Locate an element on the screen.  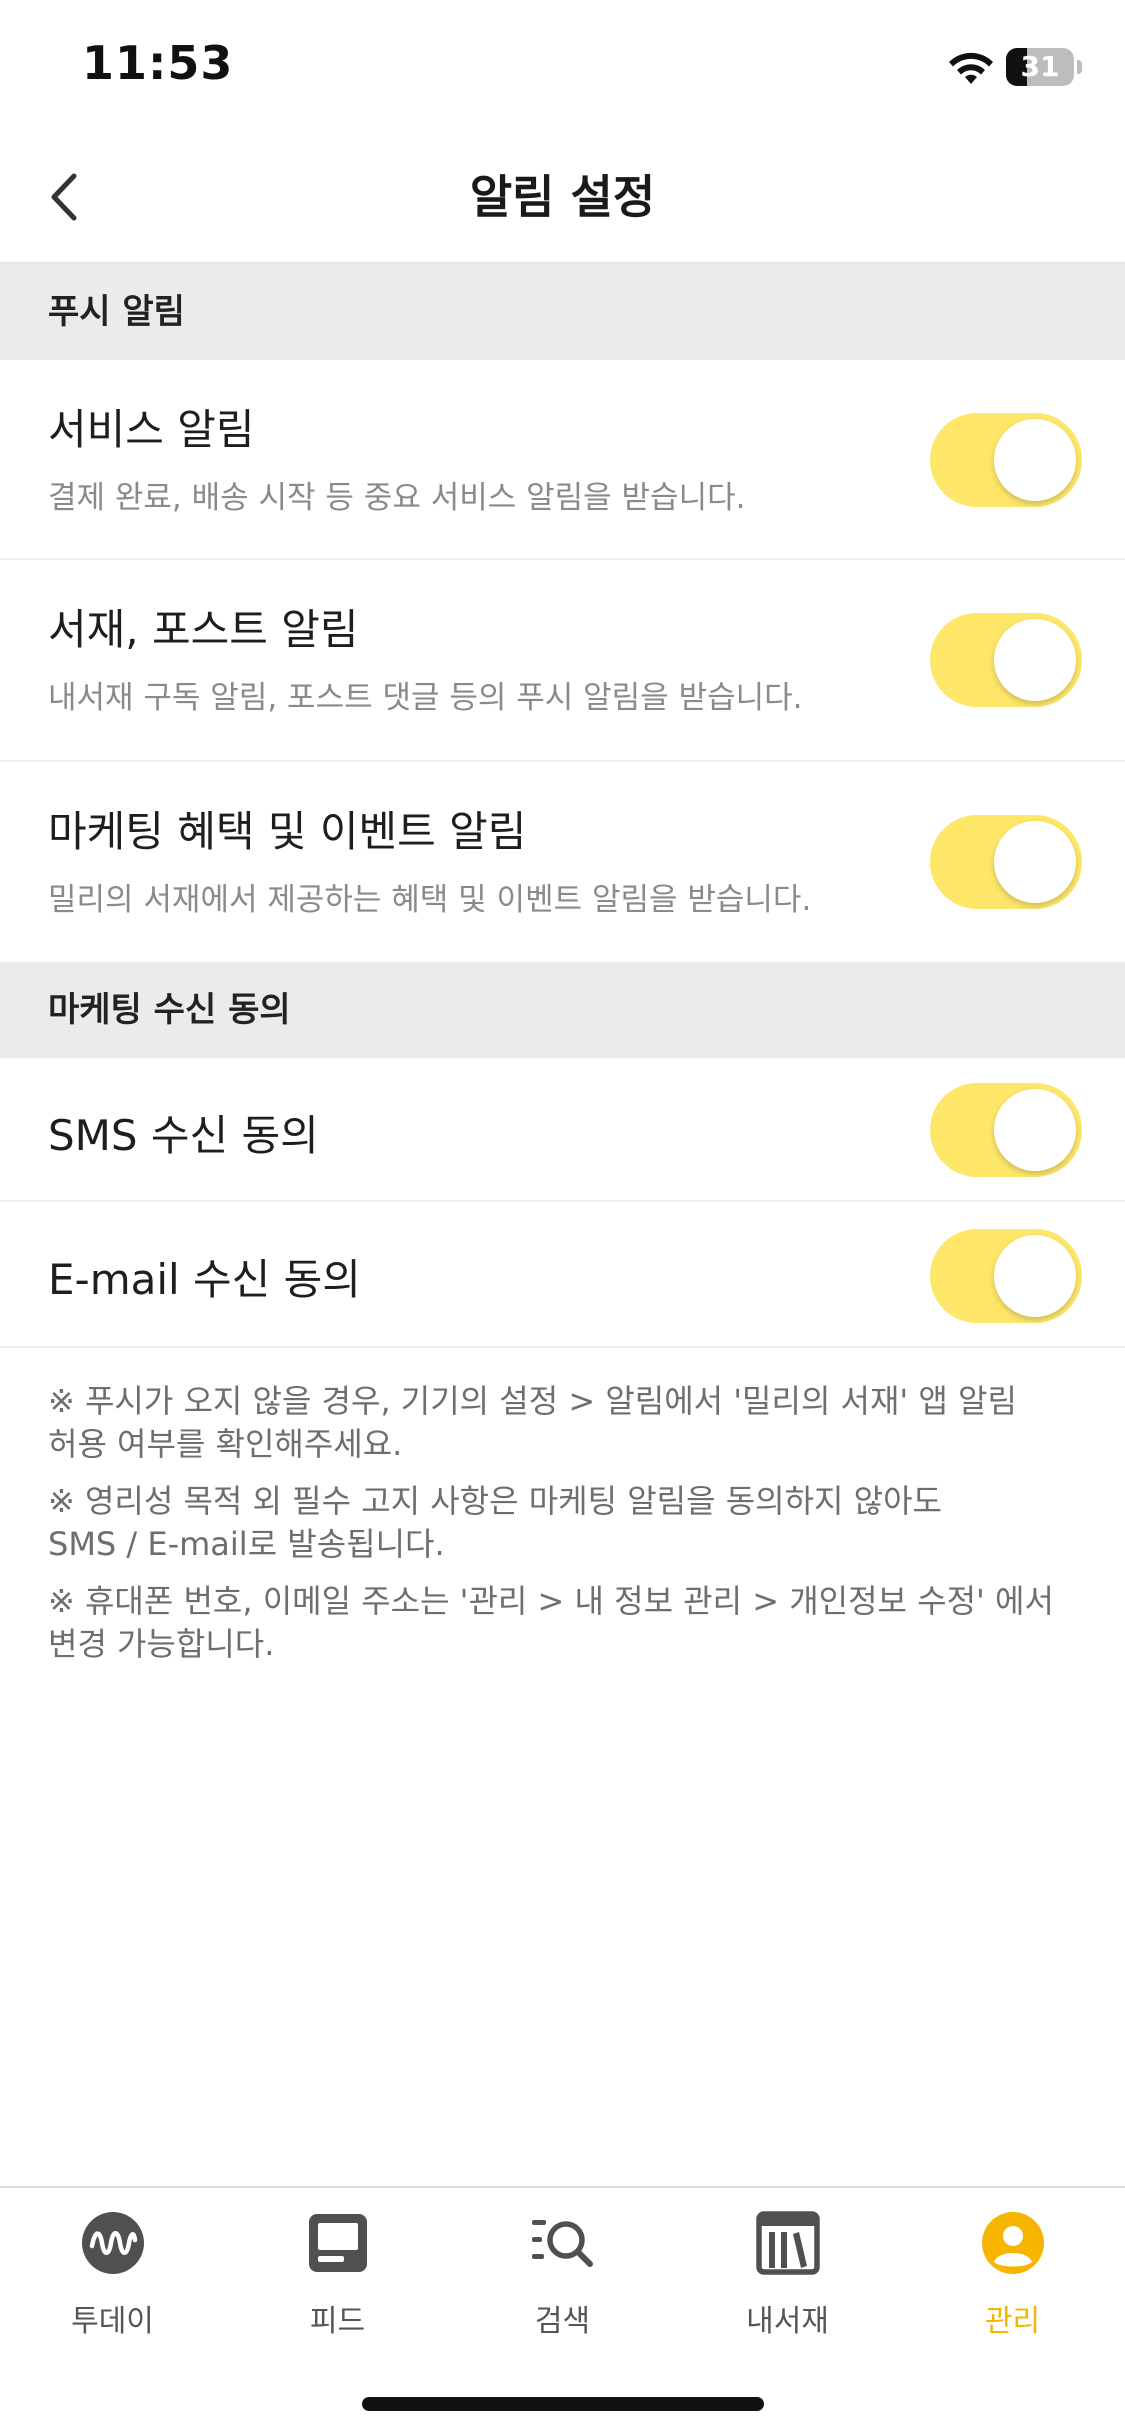
today-wave-icon is located at coordinates (113, 2243).